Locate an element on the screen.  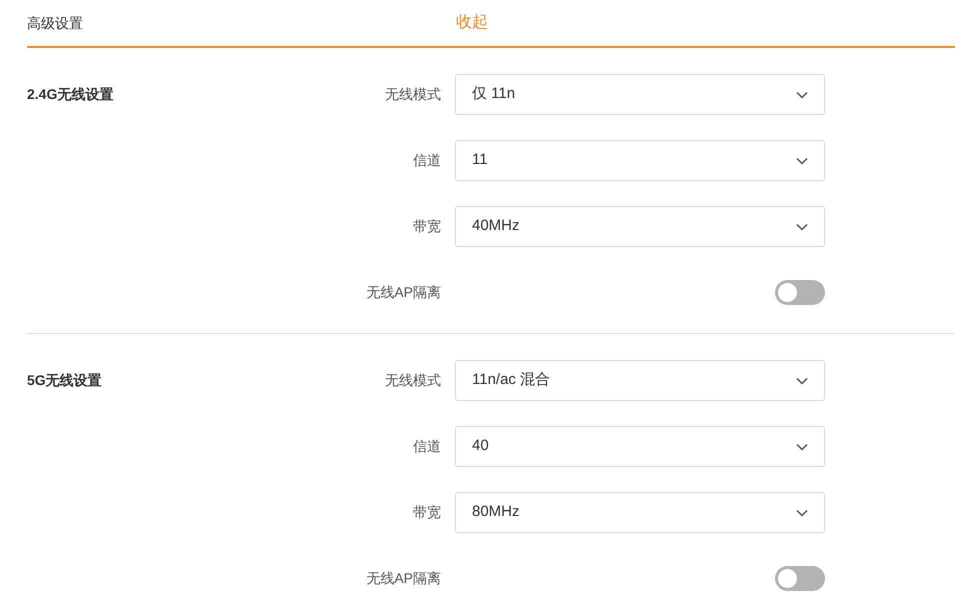
section-heading: 高级设置 is located at coordinates (55, 23).